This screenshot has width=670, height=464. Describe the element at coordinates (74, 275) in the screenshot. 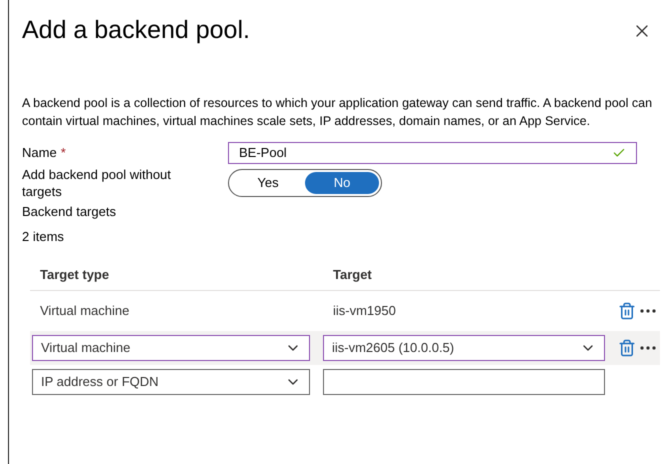

I see `column-header: Target type` at that location.